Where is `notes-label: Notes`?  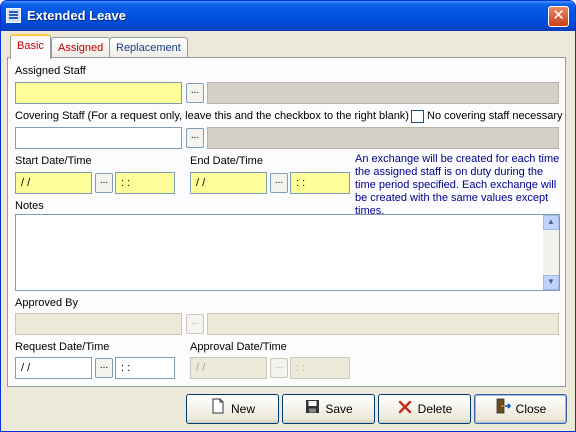
notes-label: Notes is located at coordinates (29, 206).